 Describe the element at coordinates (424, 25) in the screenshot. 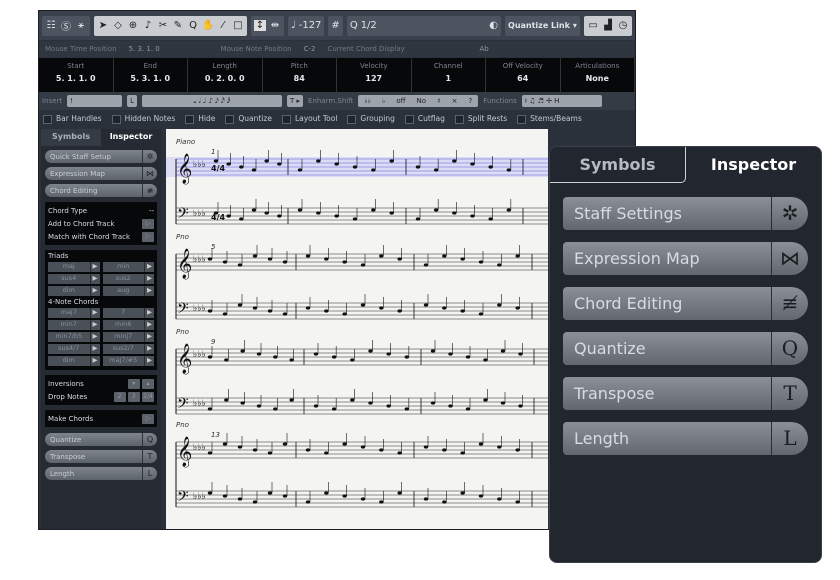

I see `quantize-select: Q 1/2 ◐` at that location.